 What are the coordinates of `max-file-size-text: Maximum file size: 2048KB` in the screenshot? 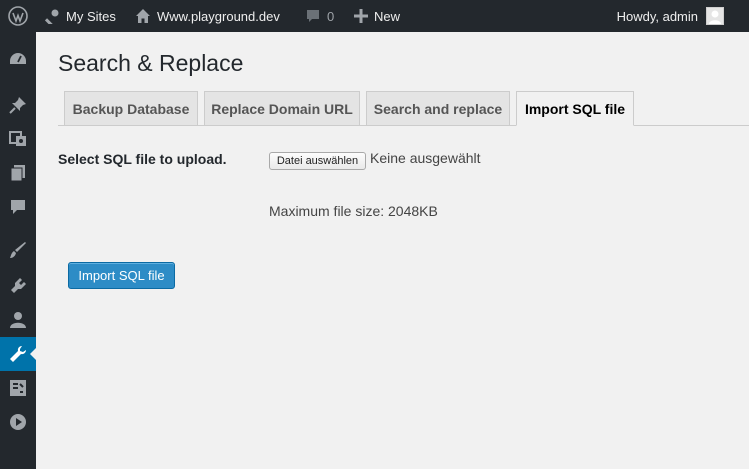 It's located at (353, 211).